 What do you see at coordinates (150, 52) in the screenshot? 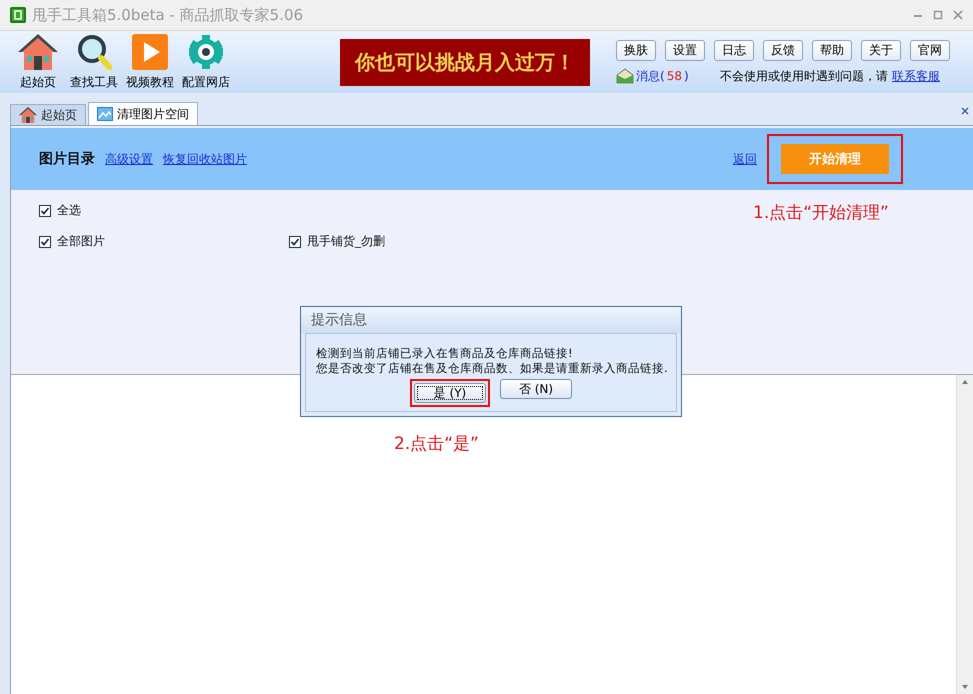
I see `play-icon` at bounding box center [150, 52].